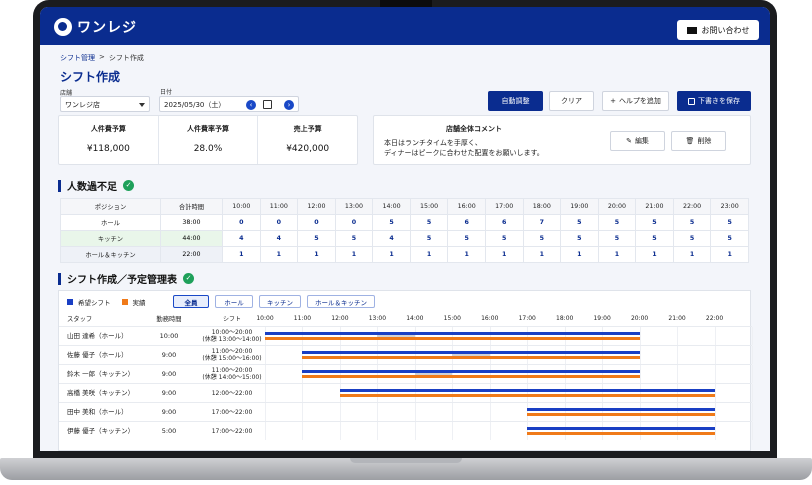 This screenshot has height=485, width=812. Describe the element at coordinates (635, 101) in the screenshot. I see `add-help-button: + ヘルプを追加` at that location.